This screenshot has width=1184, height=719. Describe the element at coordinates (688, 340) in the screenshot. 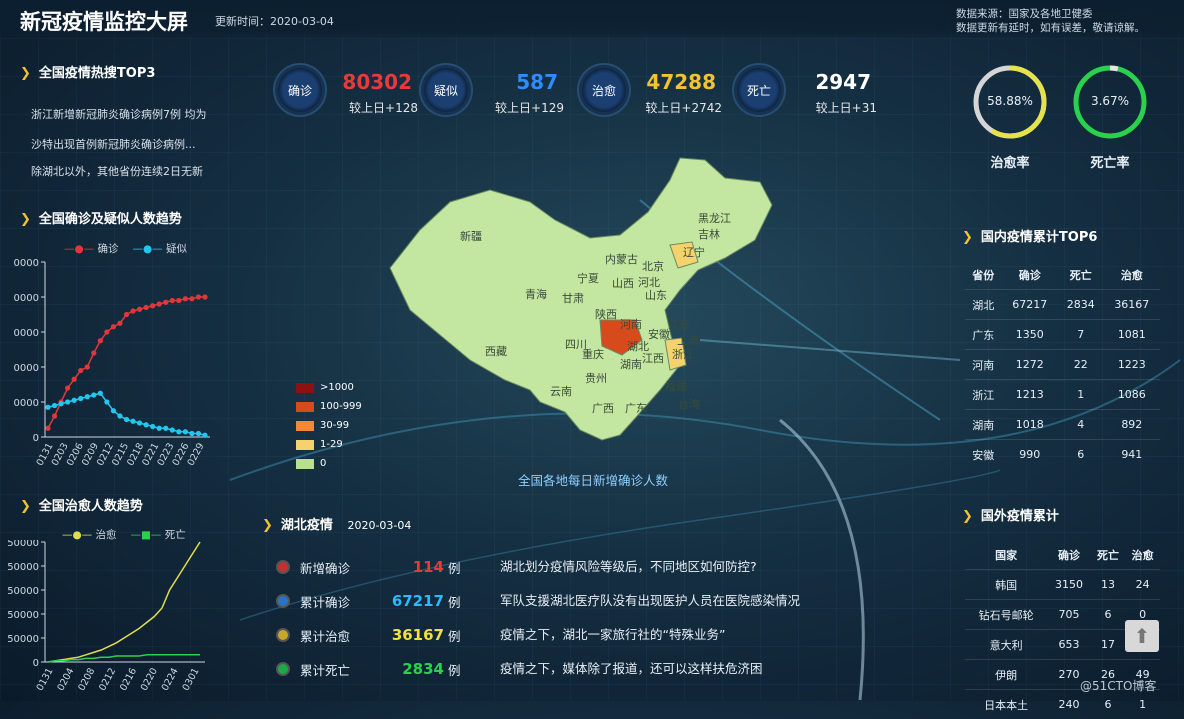

I see `province-label: 上海` at that location.